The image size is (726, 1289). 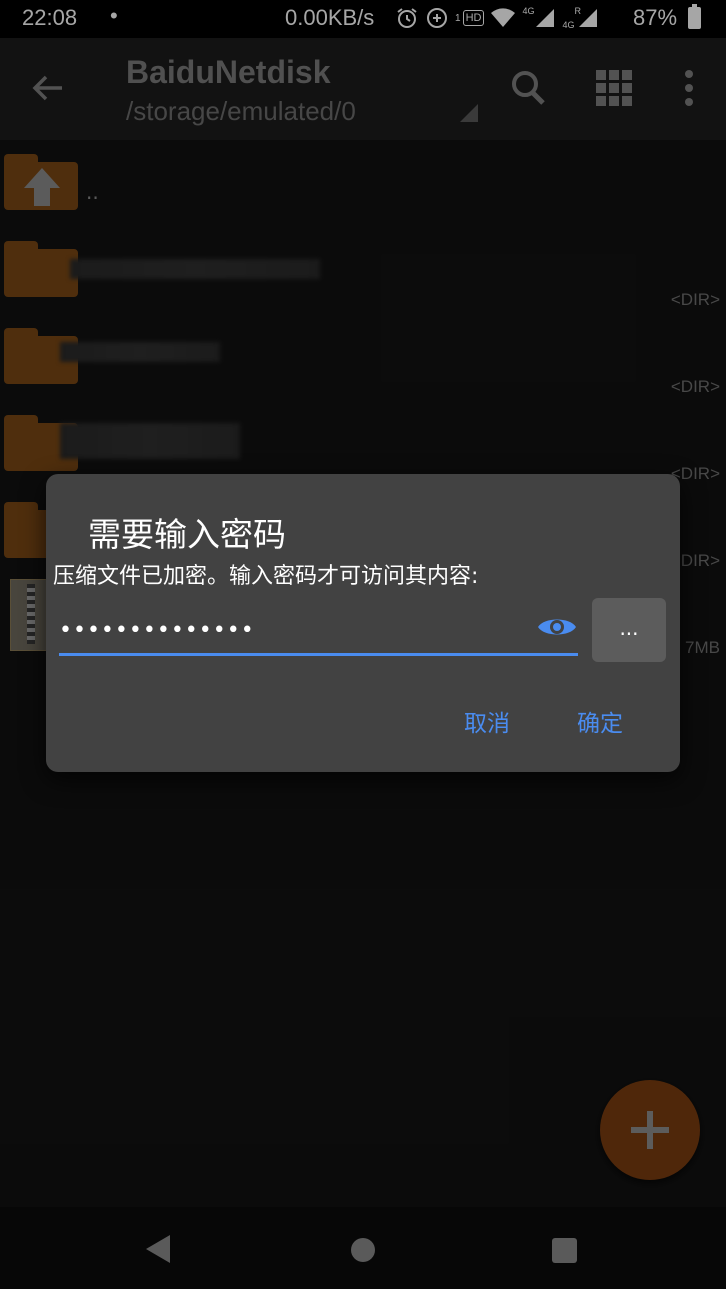 What do you see at coordinates (600, 721) in the screenshot?
I see `ok-button: 确定` at bounding box center [600, 721].